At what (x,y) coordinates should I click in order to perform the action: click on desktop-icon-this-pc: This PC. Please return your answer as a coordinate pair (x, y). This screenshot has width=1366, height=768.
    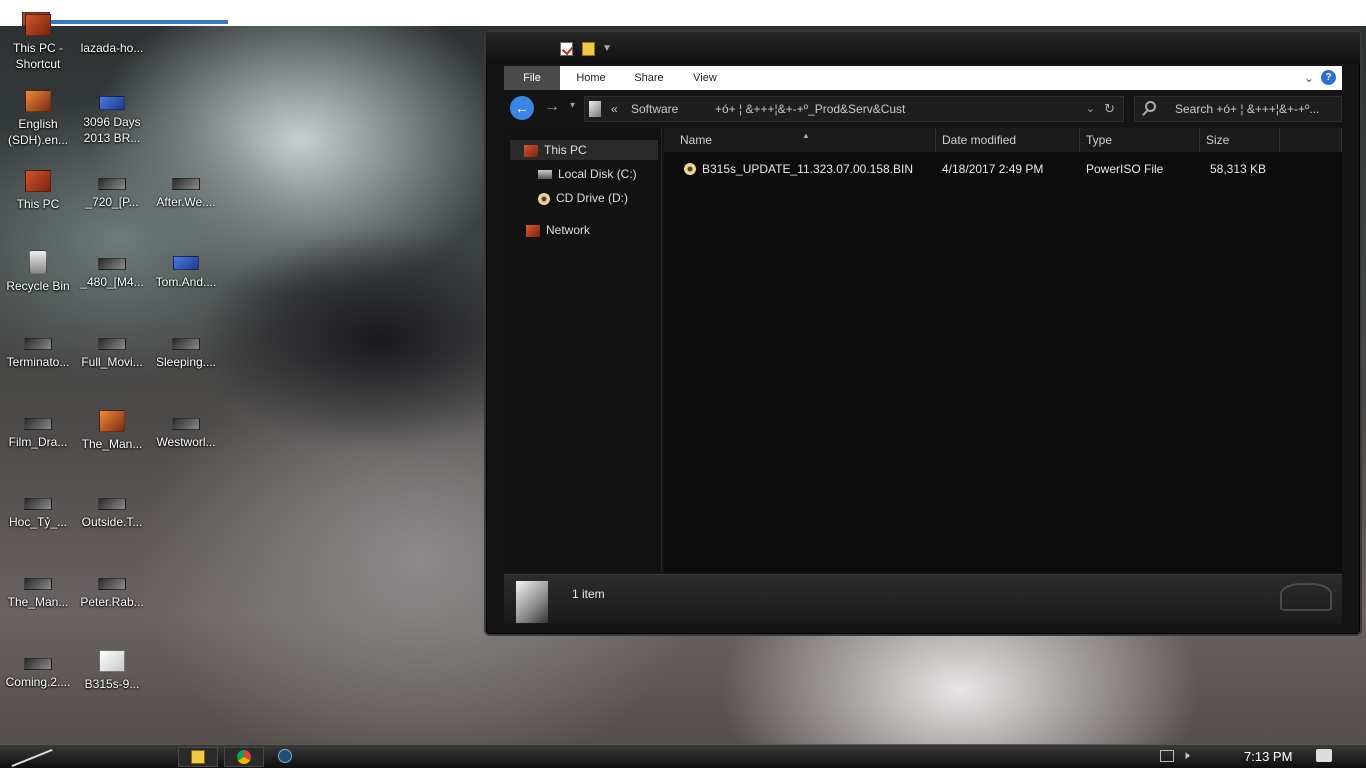
    Looking at the image, I should click on (38, 191).